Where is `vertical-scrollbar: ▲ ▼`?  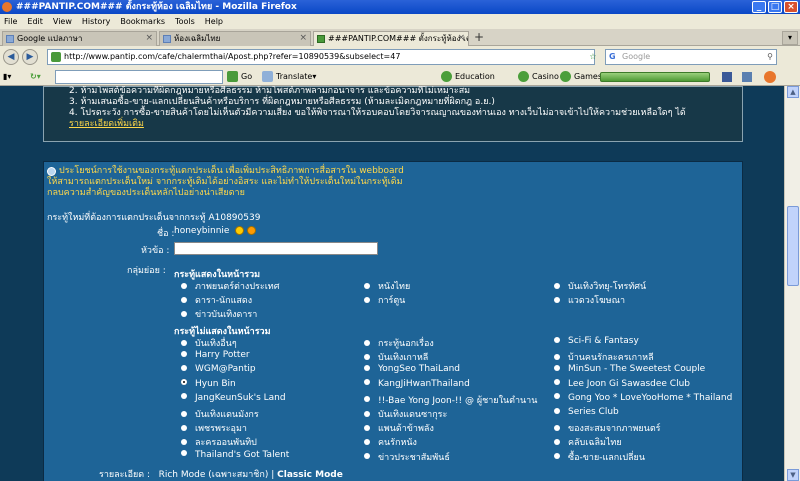
vertical-scrollbar: ▲ ▼ is located at coordinates (792, 283).